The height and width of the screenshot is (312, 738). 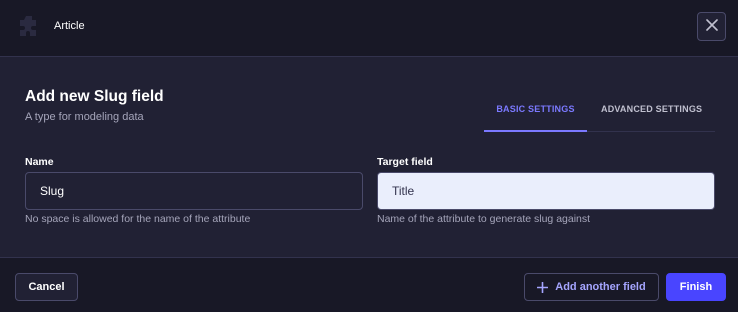 I want to click on close-icon, so click(x=711, y=27).